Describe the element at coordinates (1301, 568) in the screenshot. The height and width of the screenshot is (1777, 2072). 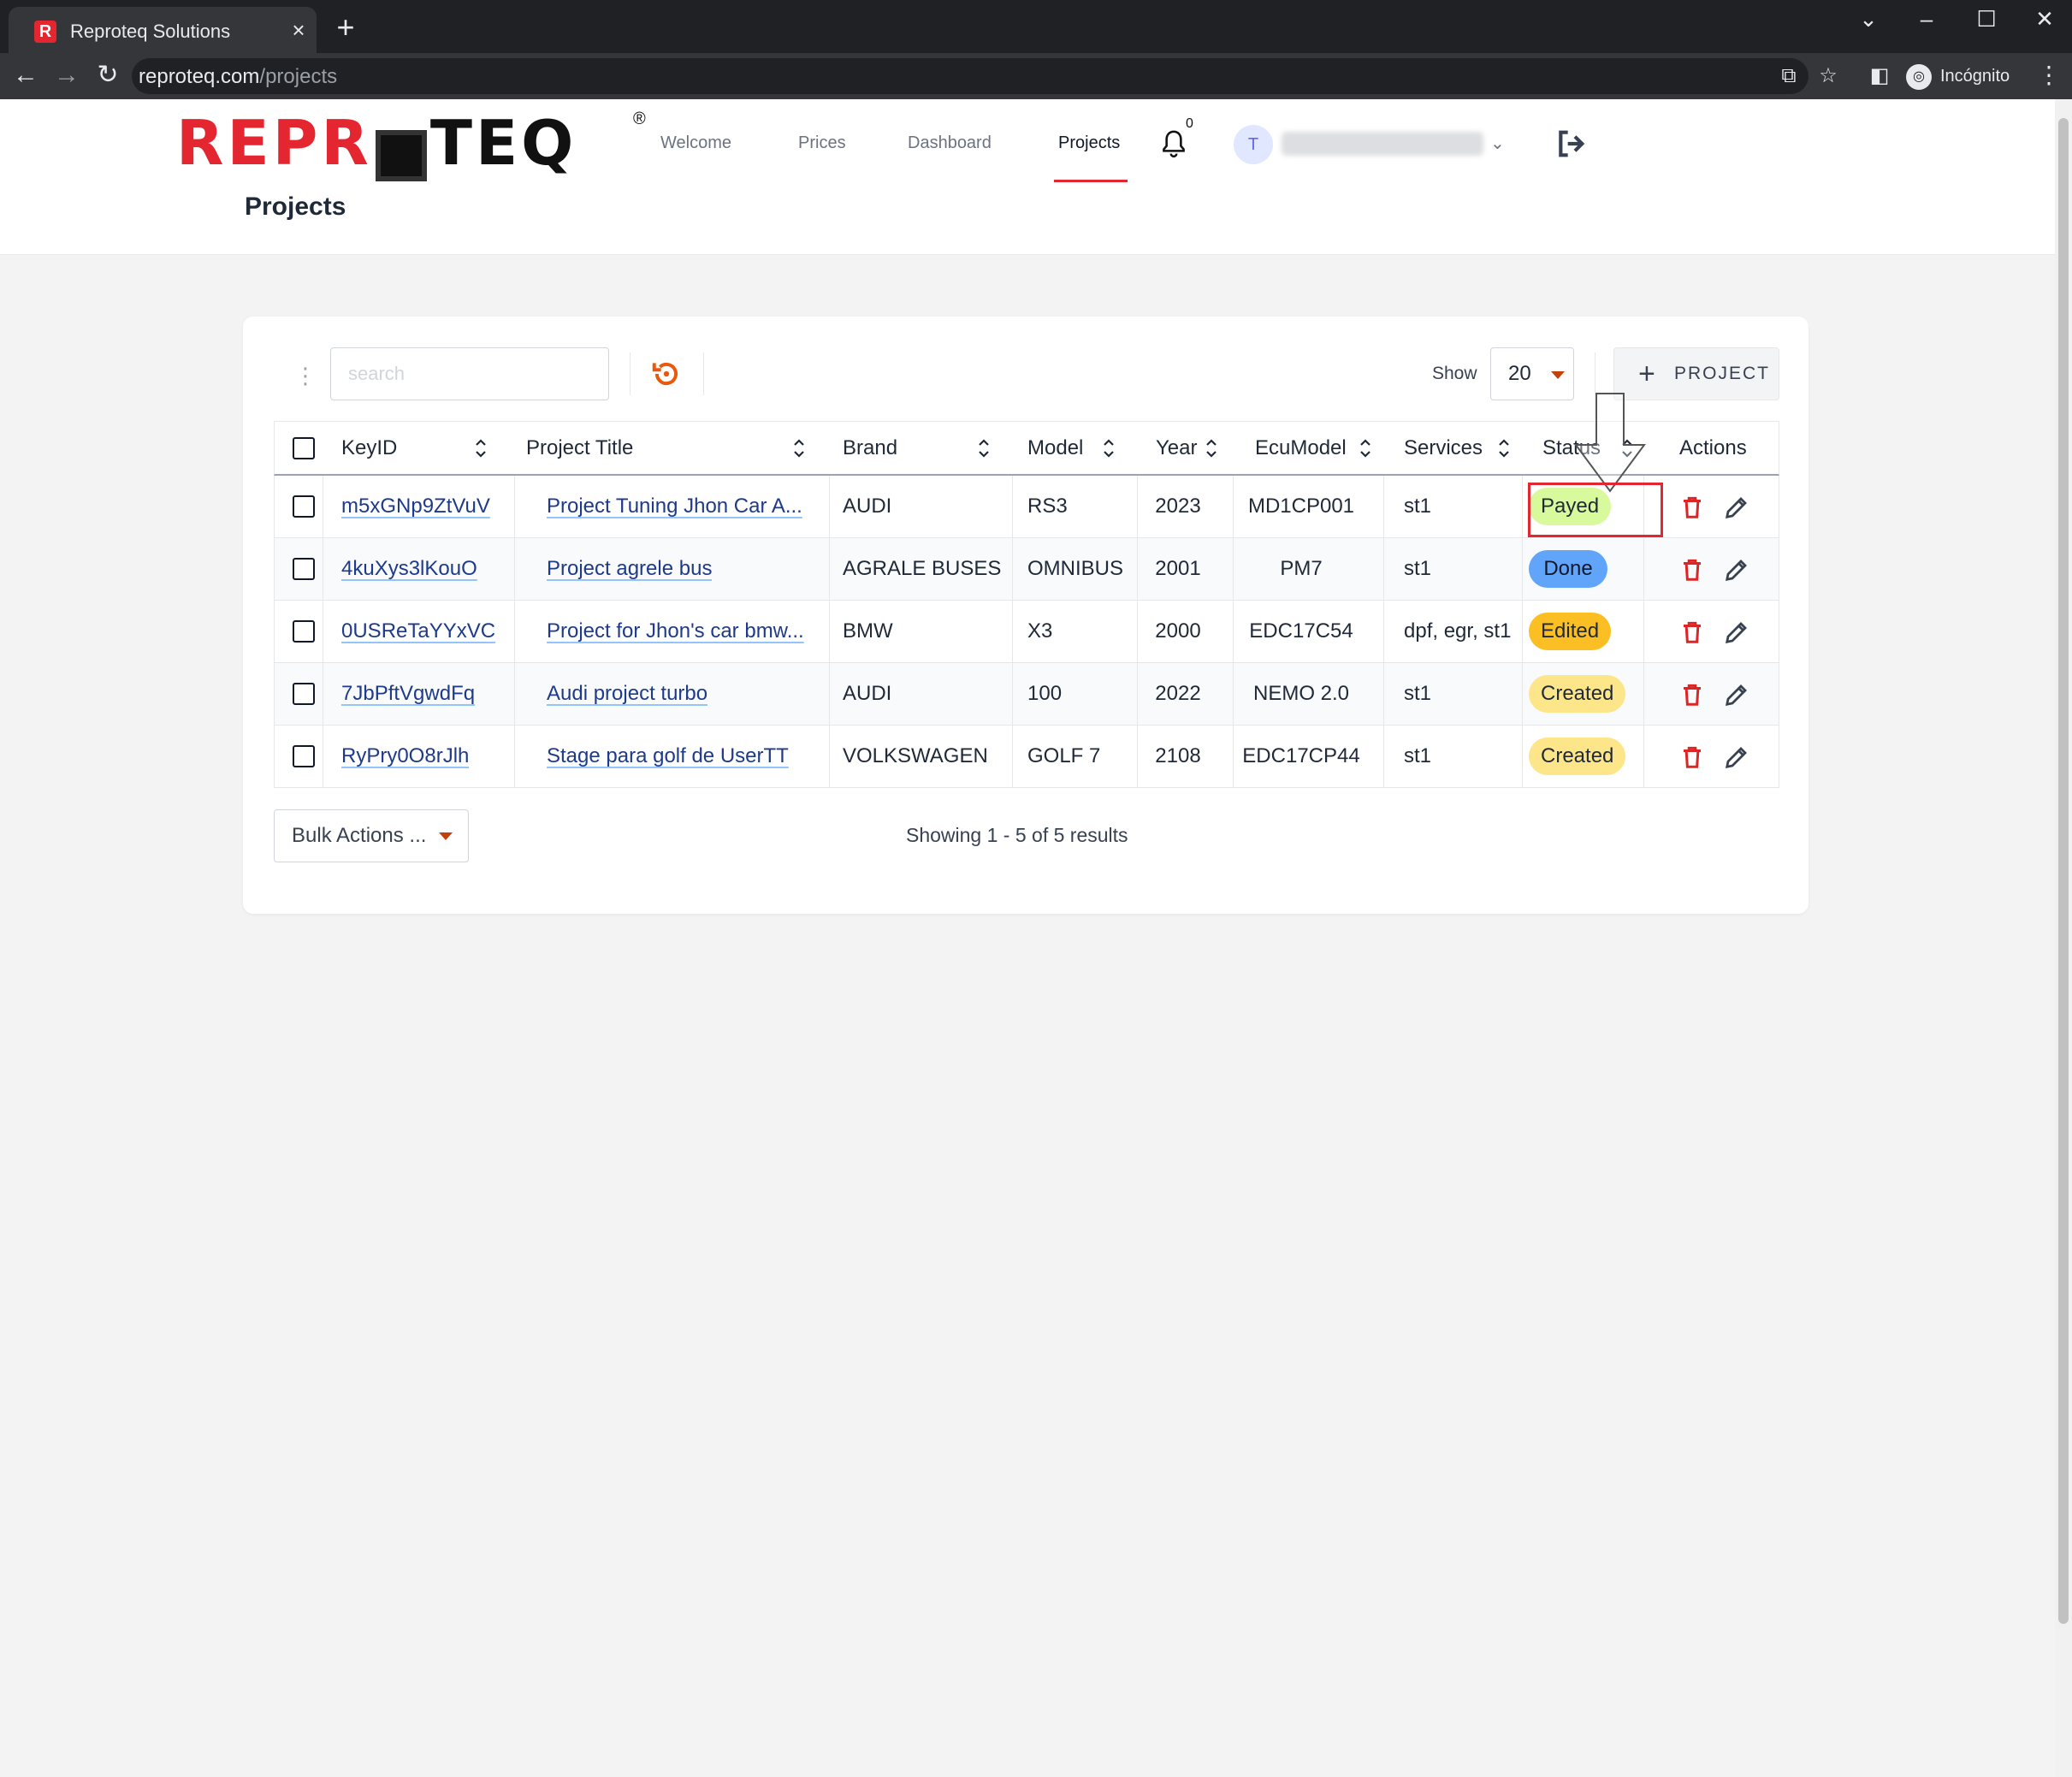
I see `cell-ecumodel: PM7` at that location.